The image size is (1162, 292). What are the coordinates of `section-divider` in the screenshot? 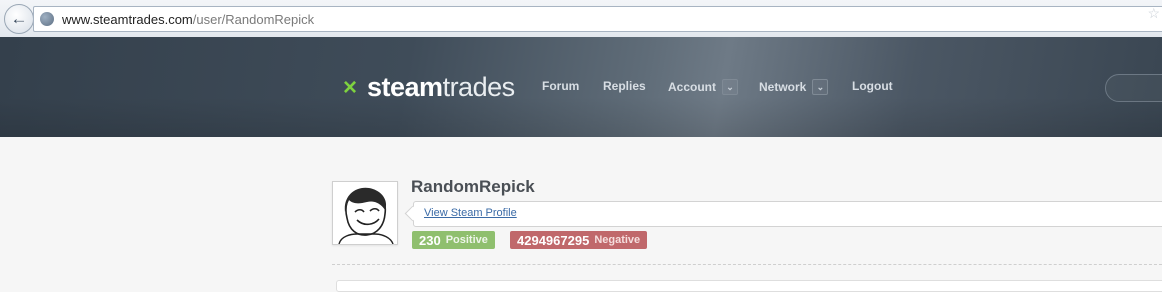 It's located at (747, 264).